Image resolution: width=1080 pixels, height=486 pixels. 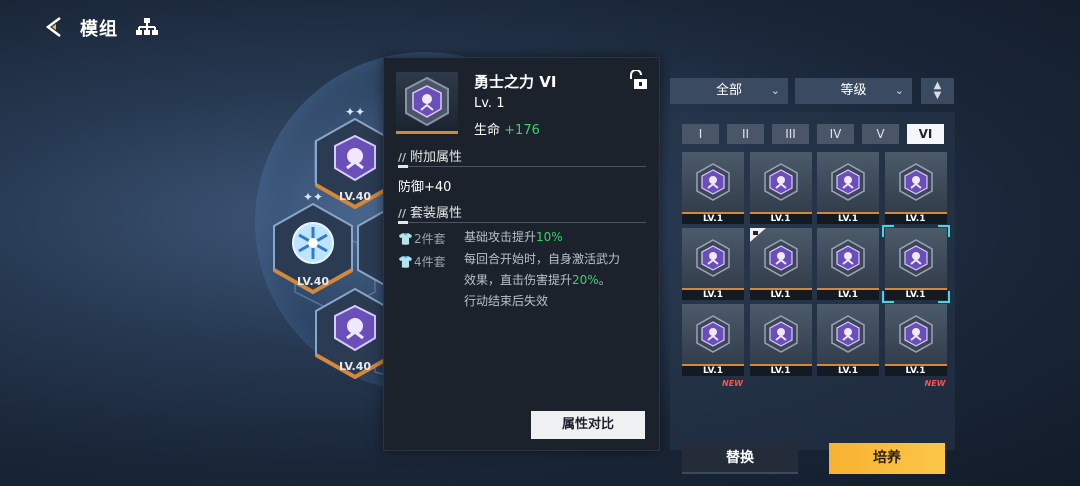 I want to click on module-slot-left: ✦✦ LV.40, so click(x=313, y=242).